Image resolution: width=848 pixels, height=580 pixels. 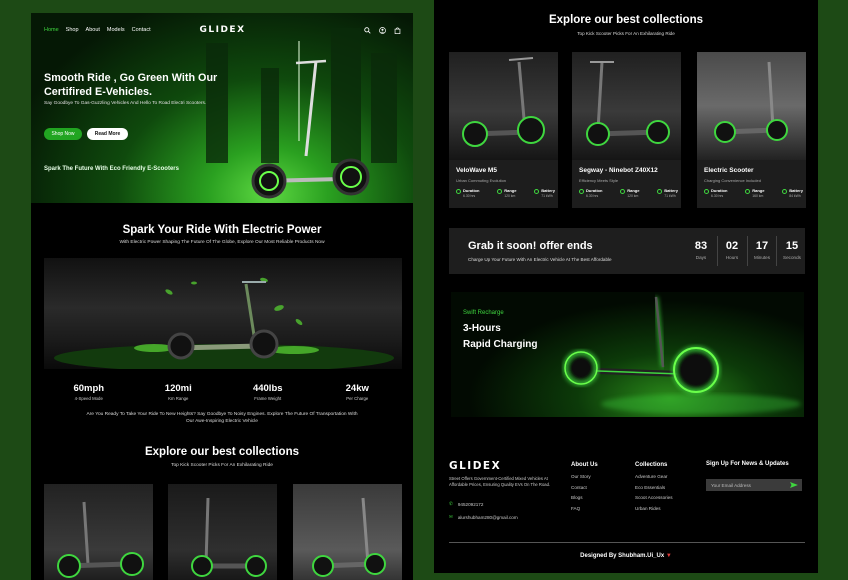 I want to click on nav-shop: Shop, so click(x=72, y=30).